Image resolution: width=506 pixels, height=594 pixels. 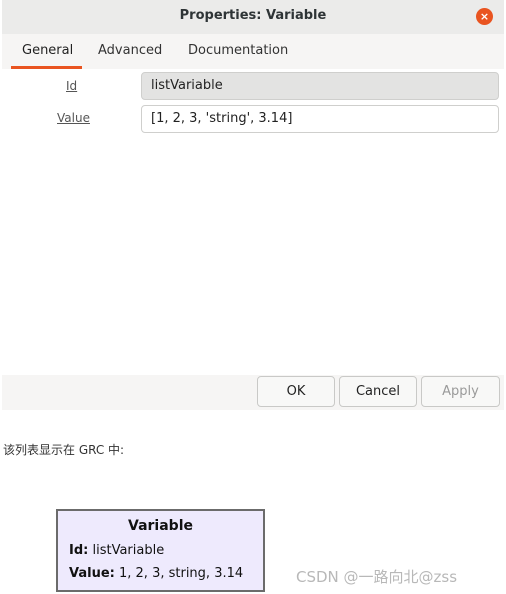 I want to click on block-id-line: Id: listVariable, so click(x=116, y=550).